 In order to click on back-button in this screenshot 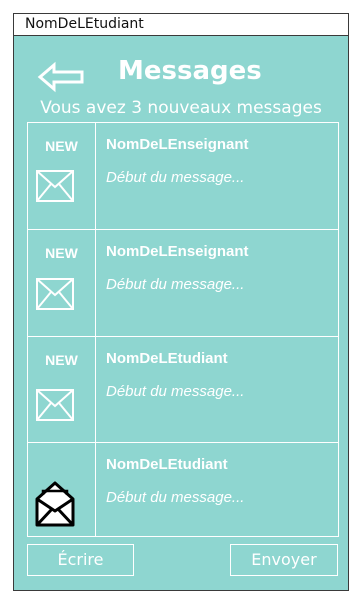, I will do `click(62, 77)`.